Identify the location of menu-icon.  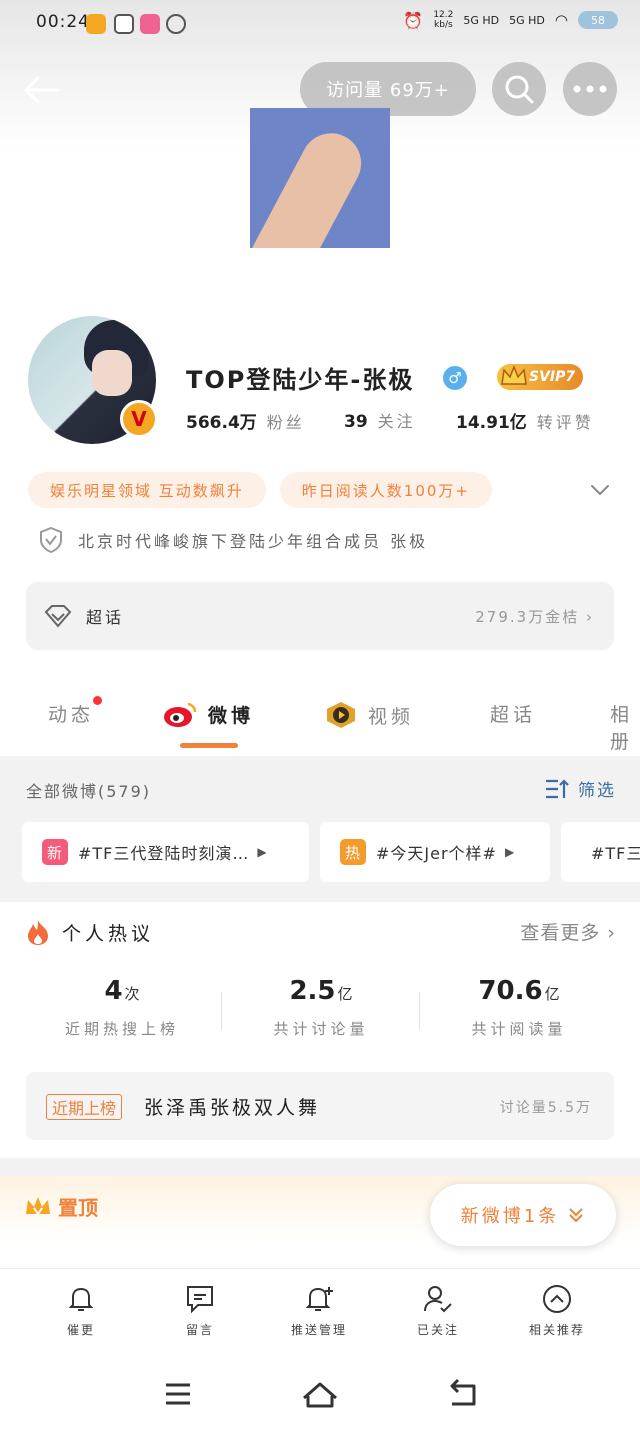
(178, 1394).